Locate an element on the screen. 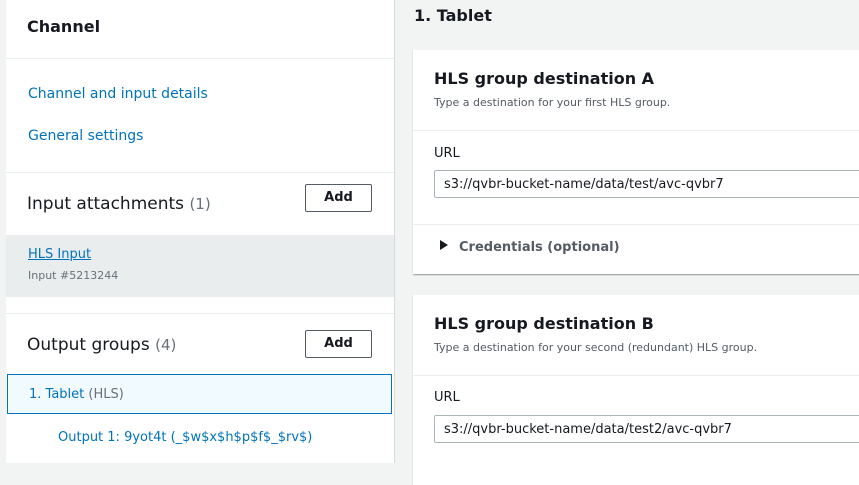 The image size is (859, 485). caret-right-icon is located at coordinates (444, 245).